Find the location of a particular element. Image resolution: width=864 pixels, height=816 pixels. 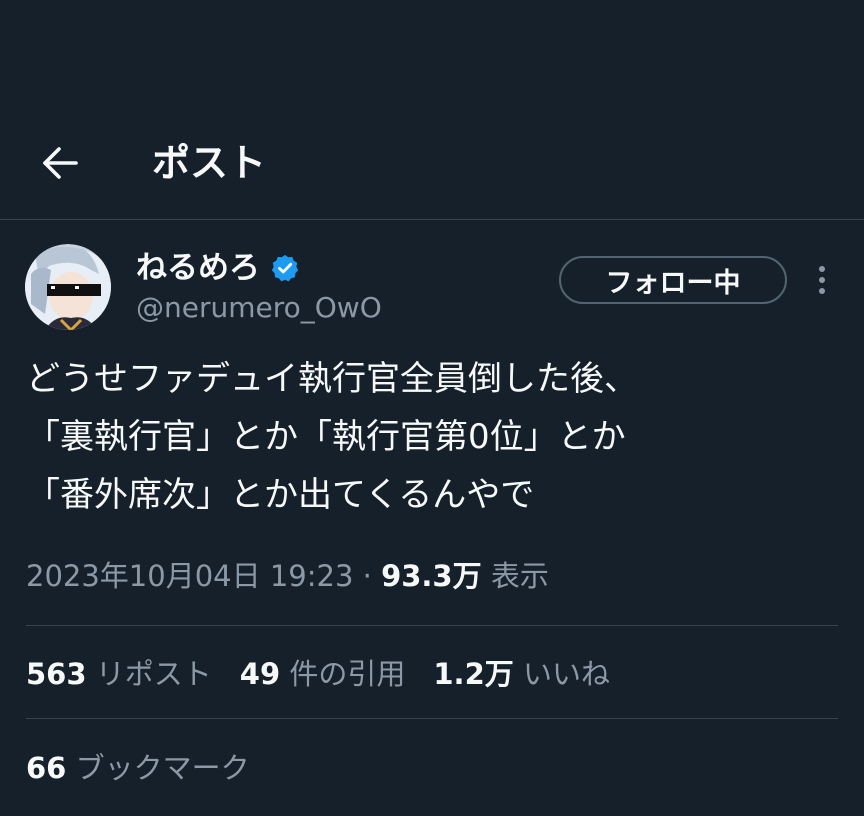

more-vertical-icon is located at coordinates (822, 280).